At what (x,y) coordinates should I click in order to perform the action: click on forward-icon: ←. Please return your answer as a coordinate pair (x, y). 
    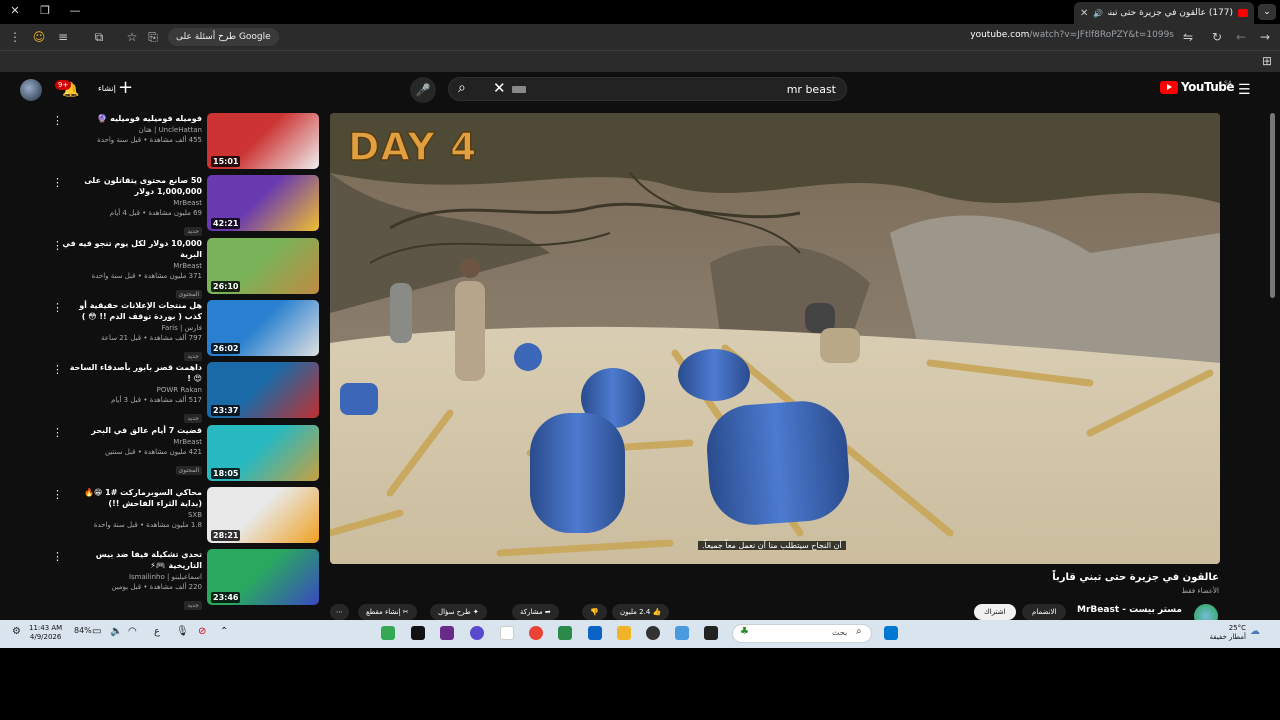
    Looking at the image, I should click on (1241, 37).